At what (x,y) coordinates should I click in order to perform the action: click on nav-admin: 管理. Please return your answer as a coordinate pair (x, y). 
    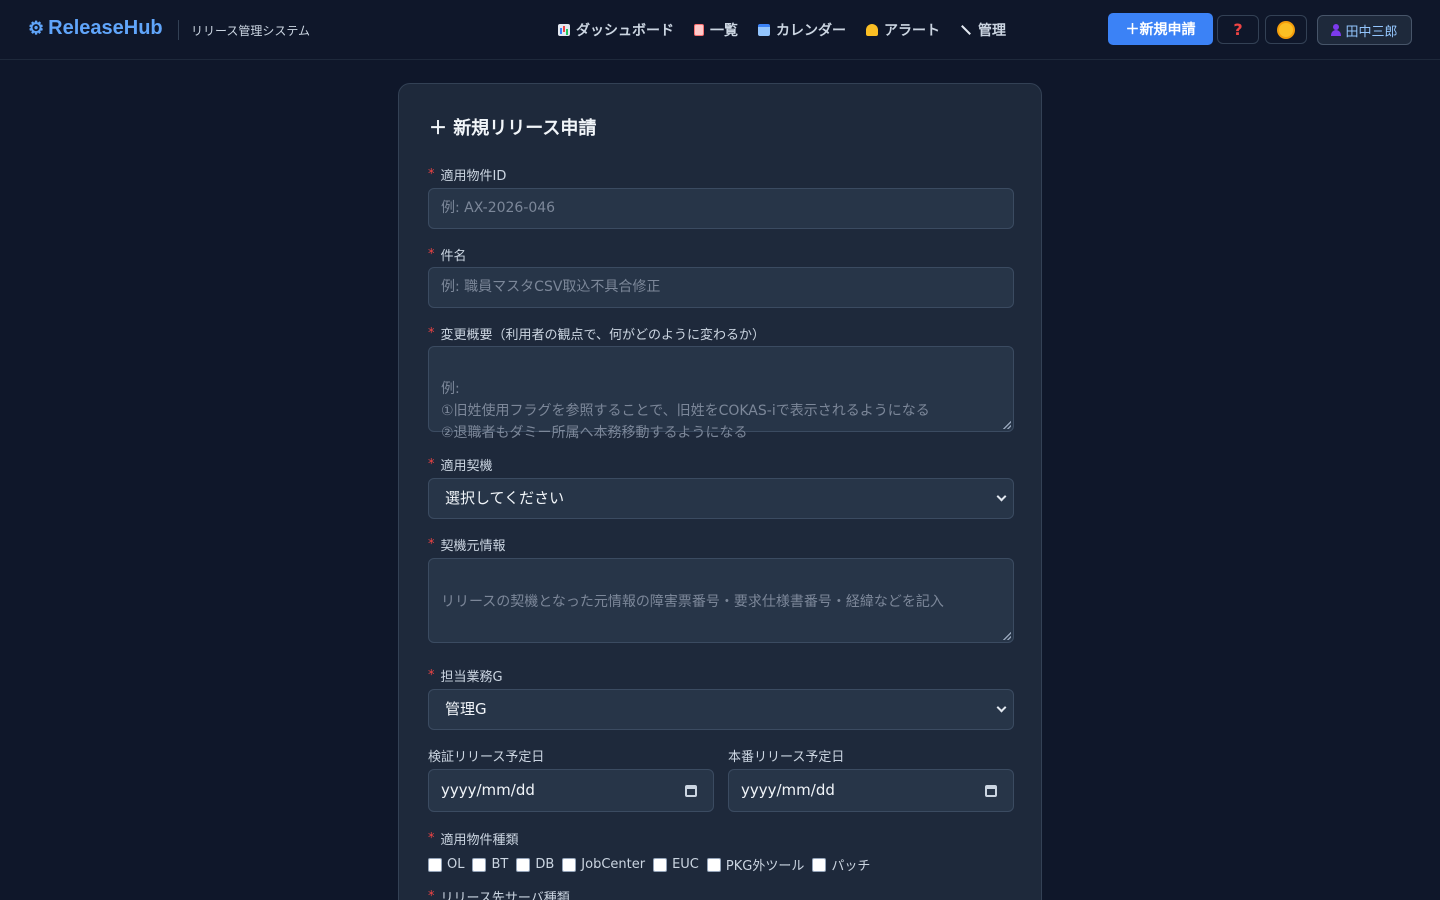
    Looking at the image, I should click on (983, 30).